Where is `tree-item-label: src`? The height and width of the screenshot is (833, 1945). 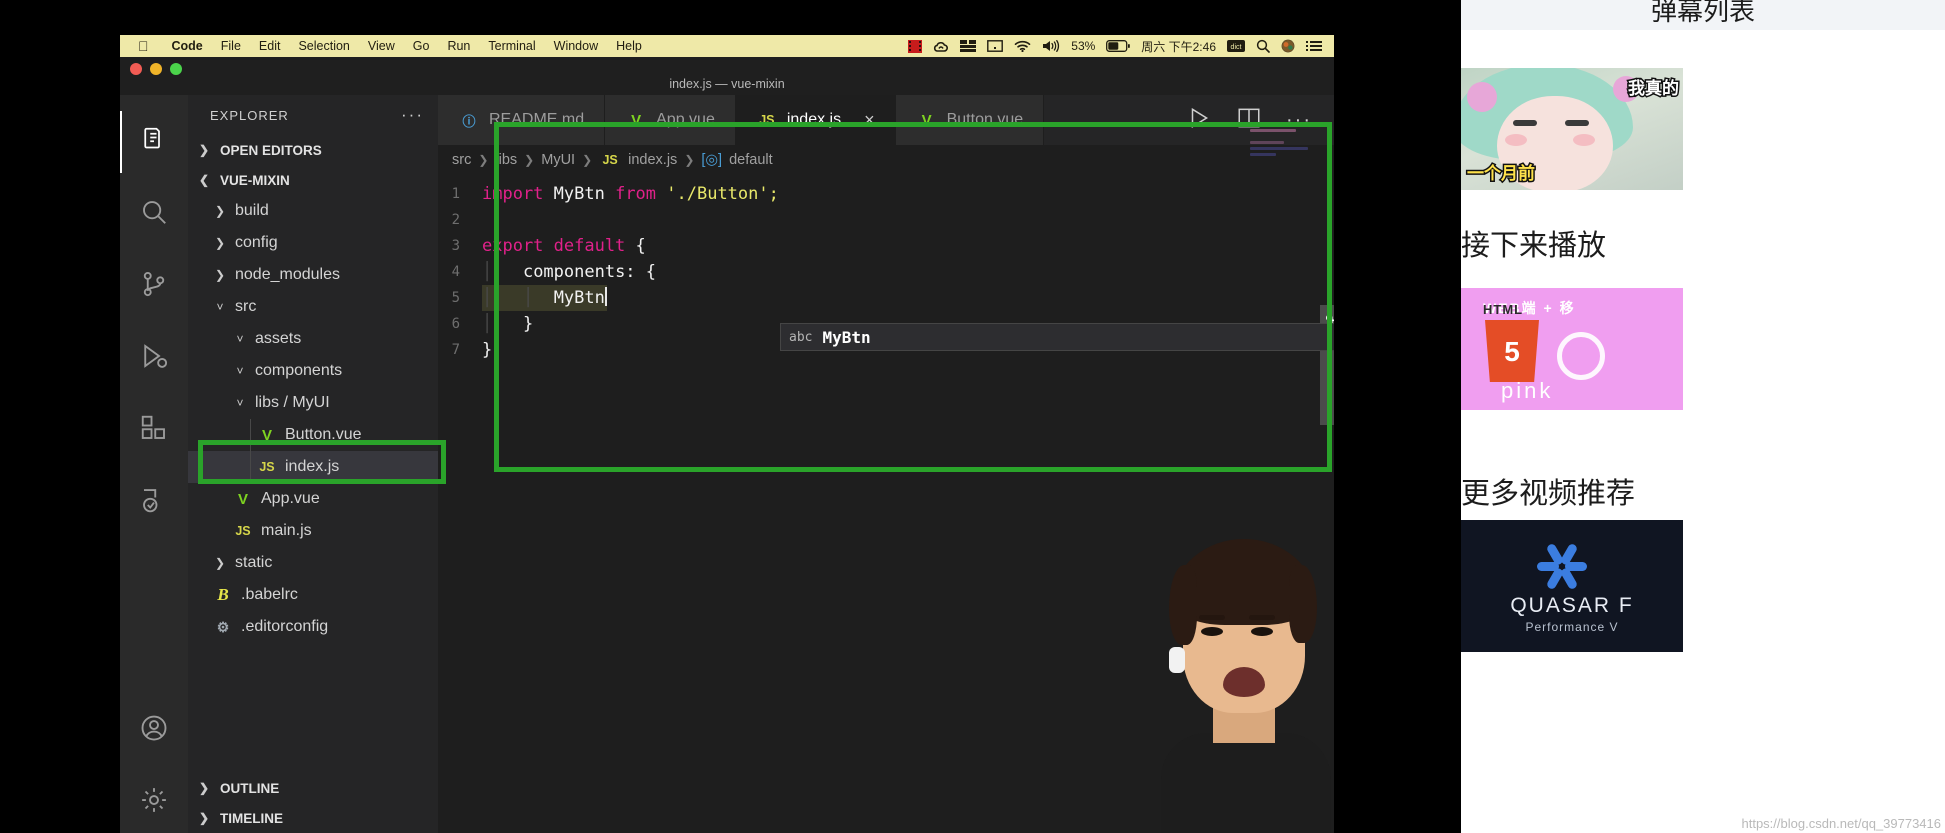
tree-item-label: src is located at coordinates (246, 306).